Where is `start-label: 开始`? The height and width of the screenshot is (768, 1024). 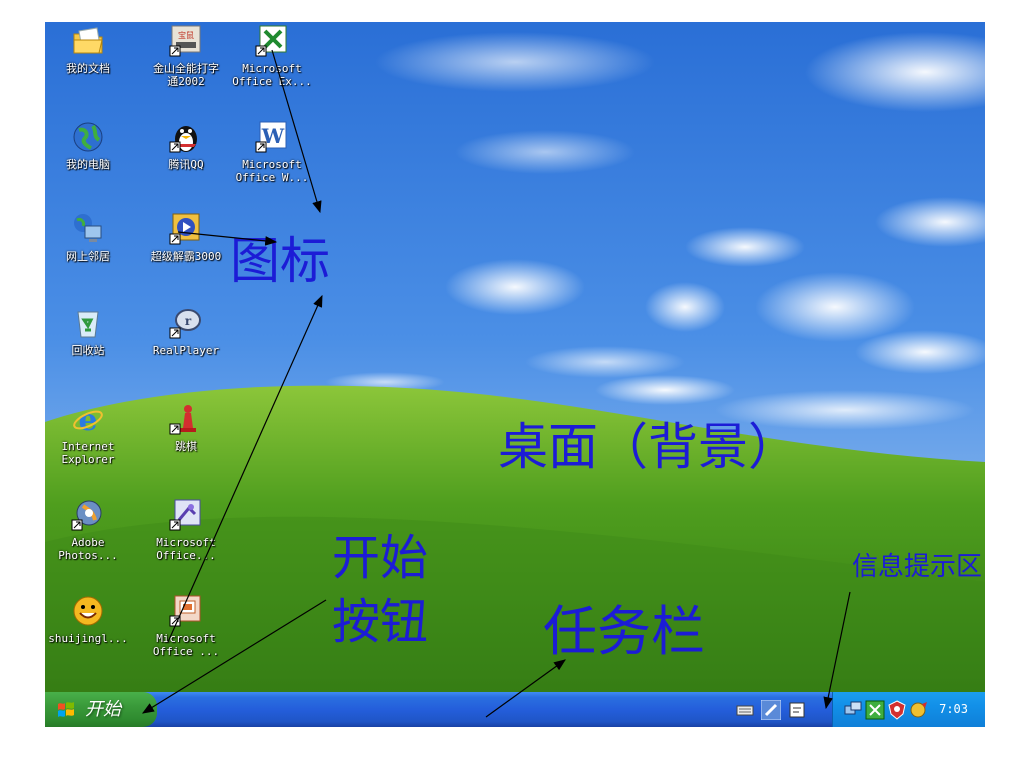 start-label: 开始 is located at coordinates (103, 709).